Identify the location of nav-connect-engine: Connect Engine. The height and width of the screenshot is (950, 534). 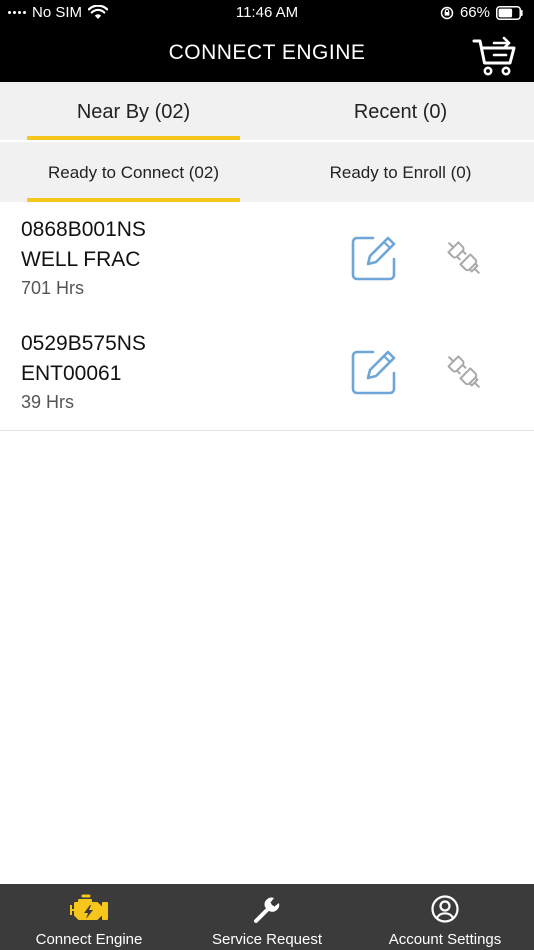
(89, 917).